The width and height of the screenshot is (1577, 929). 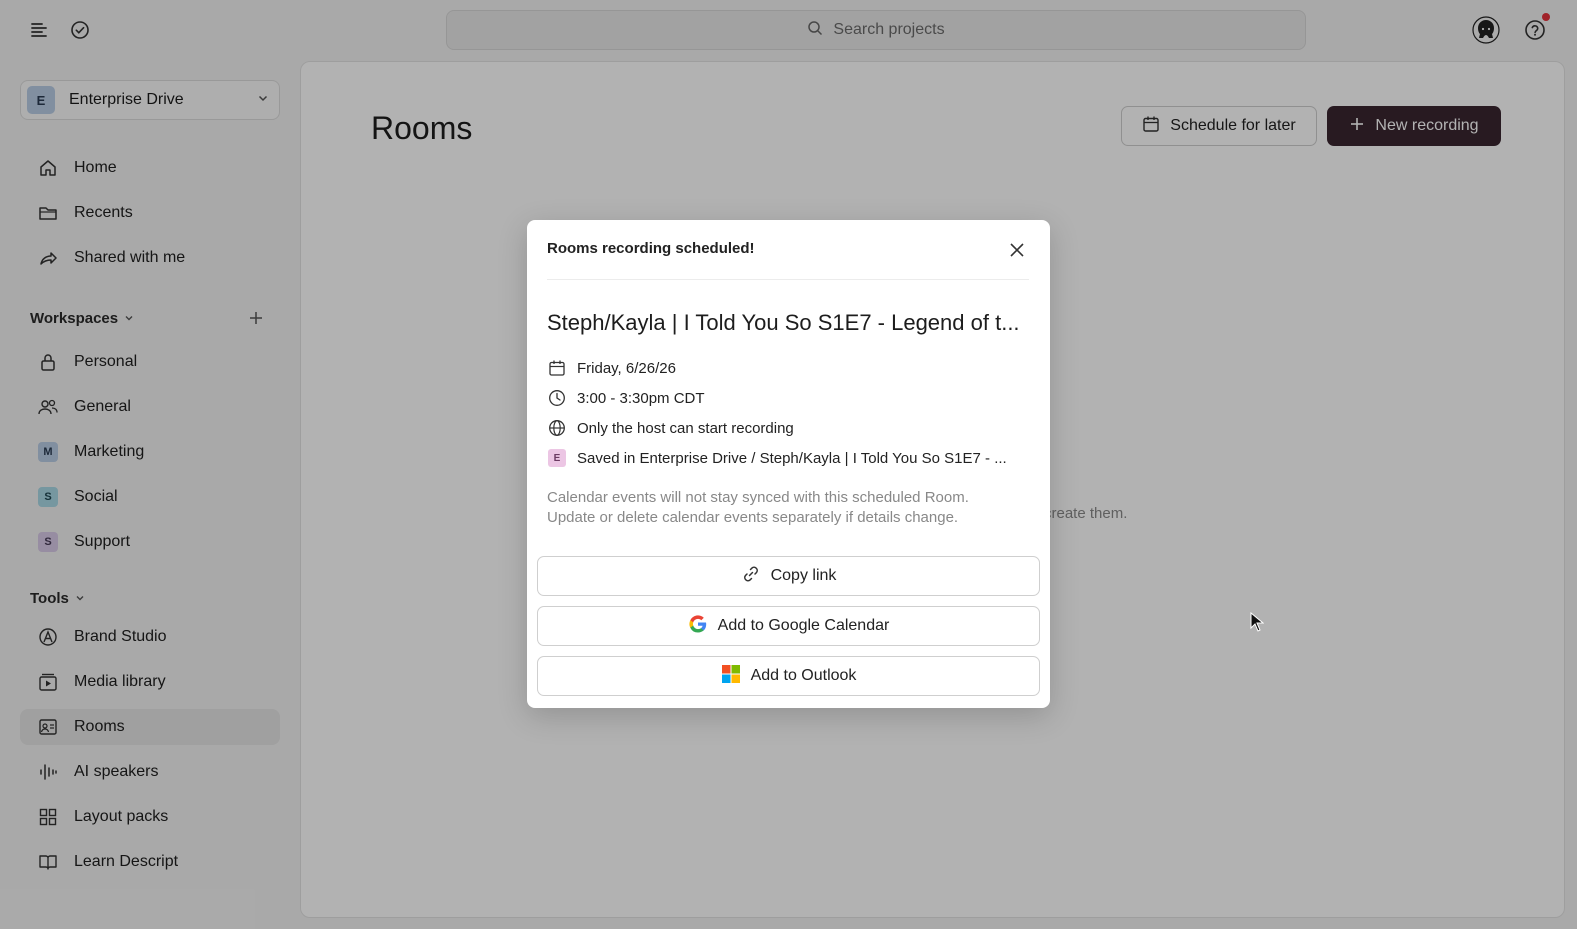 What do you see at coordinates (803, 675) in the screenshot?
I see `outlook-label: Add to Outlook` at bounding box center [803, 675].